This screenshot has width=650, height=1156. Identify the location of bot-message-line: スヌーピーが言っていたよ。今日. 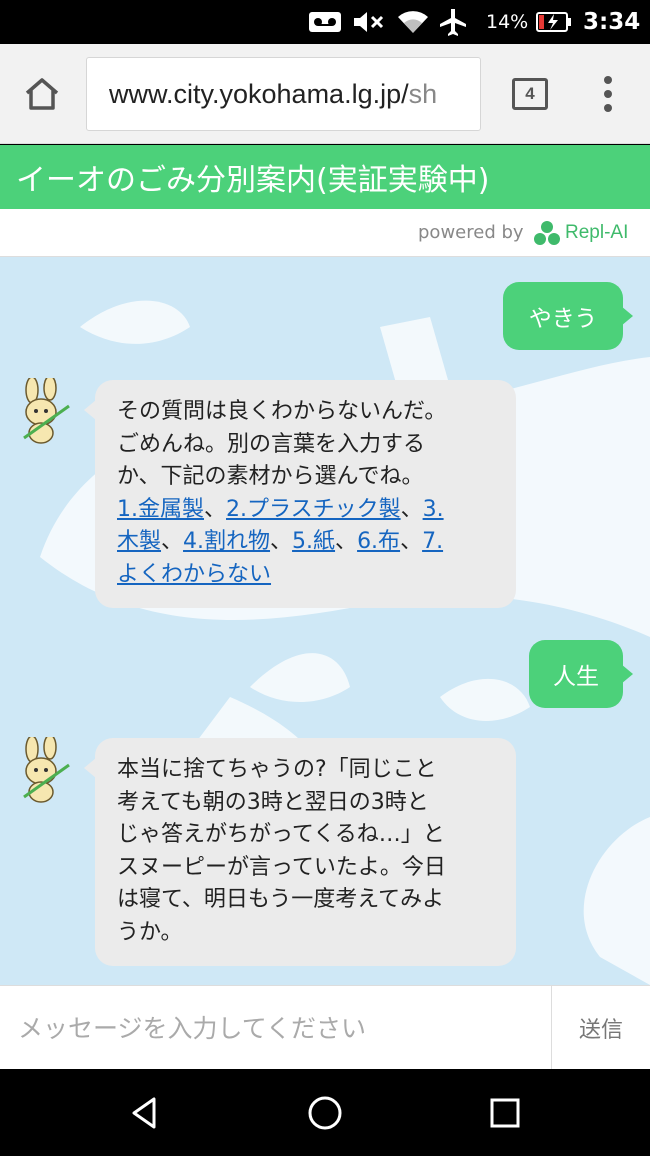
(281, 867).